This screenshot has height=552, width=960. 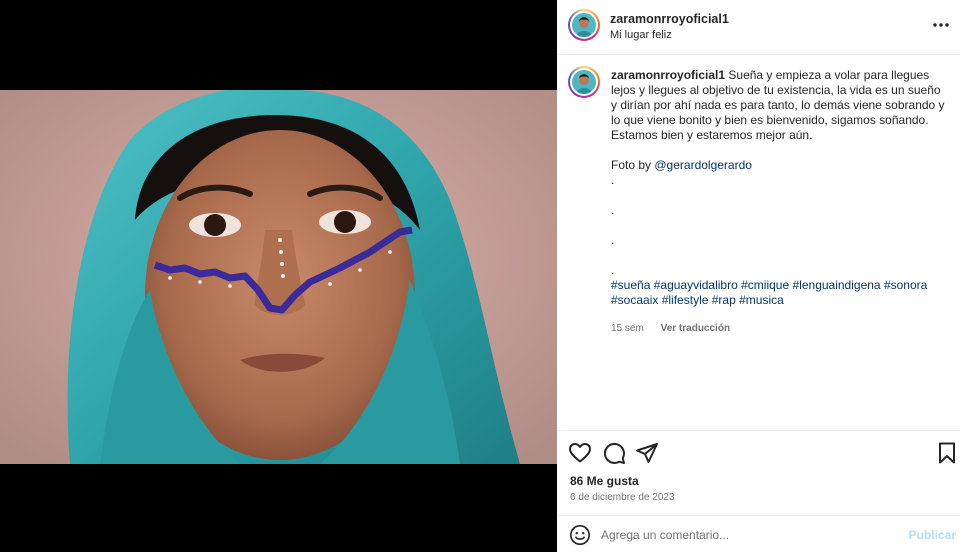 What do you see at coordinates (614, 453) in the screenshot?
I see `comment-icon` at bounding box center [614, 453].